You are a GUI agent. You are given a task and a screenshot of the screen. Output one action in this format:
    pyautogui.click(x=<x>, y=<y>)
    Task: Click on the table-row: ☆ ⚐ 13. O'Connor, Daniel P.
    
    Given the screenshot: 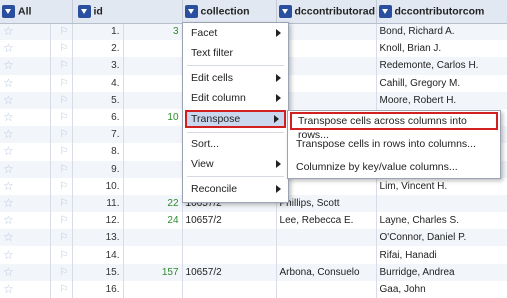 What is the action you would take?
    pyautogui.click(x=253, y=238)
    